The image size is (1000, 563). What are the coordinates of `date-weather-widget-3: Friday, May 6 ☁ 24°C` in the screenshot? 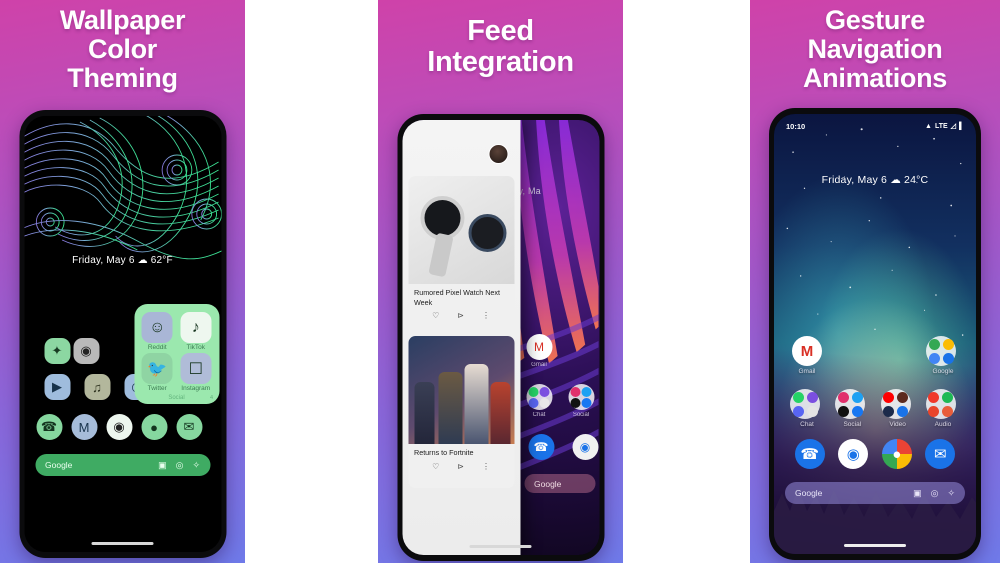 It's located at (875, 180).